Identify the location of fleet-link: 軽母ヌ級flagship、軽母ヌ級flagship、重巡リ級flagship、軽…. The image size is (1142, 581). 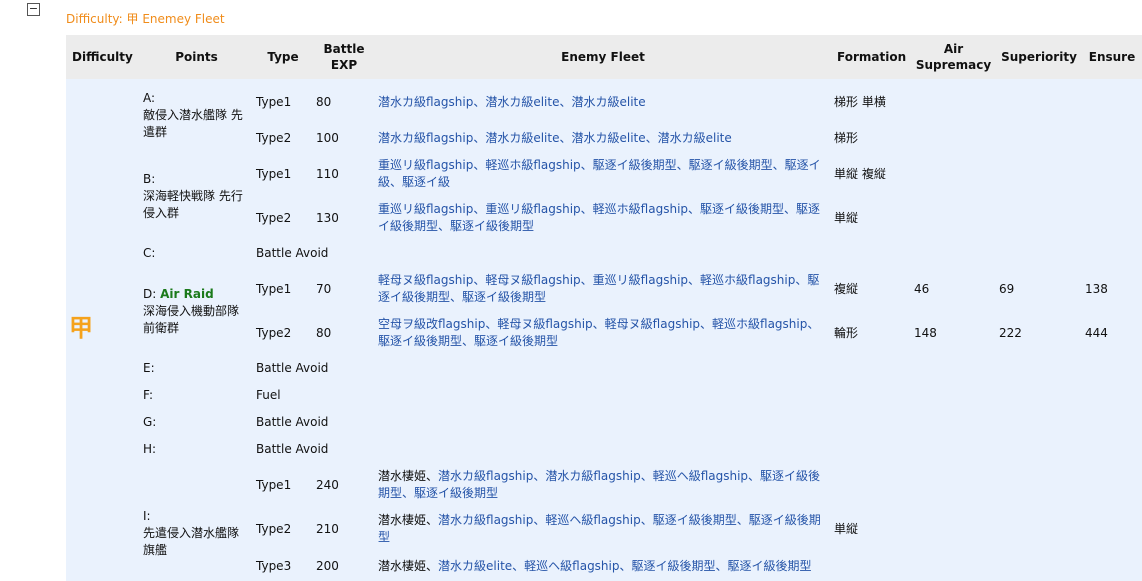
(603, 289).